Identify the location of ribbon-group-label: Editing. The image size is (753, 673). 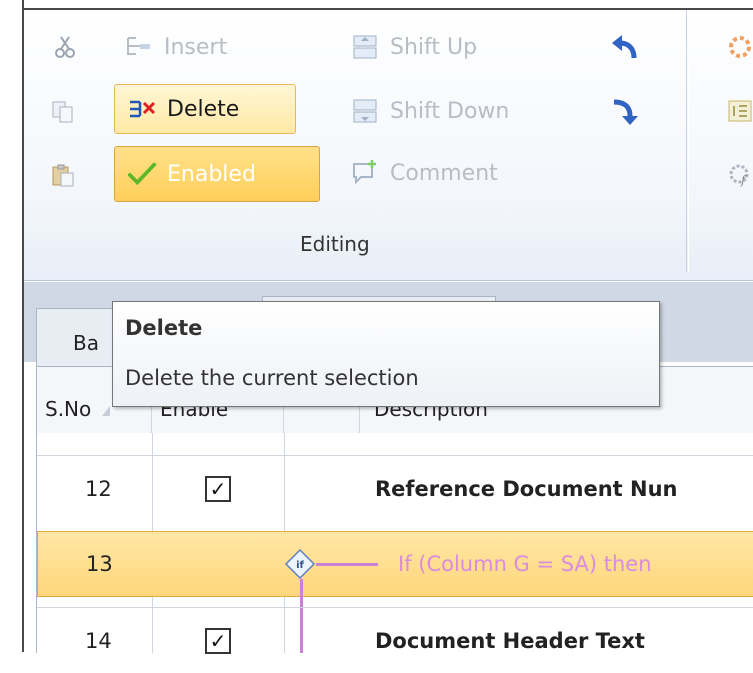
(335, 244).